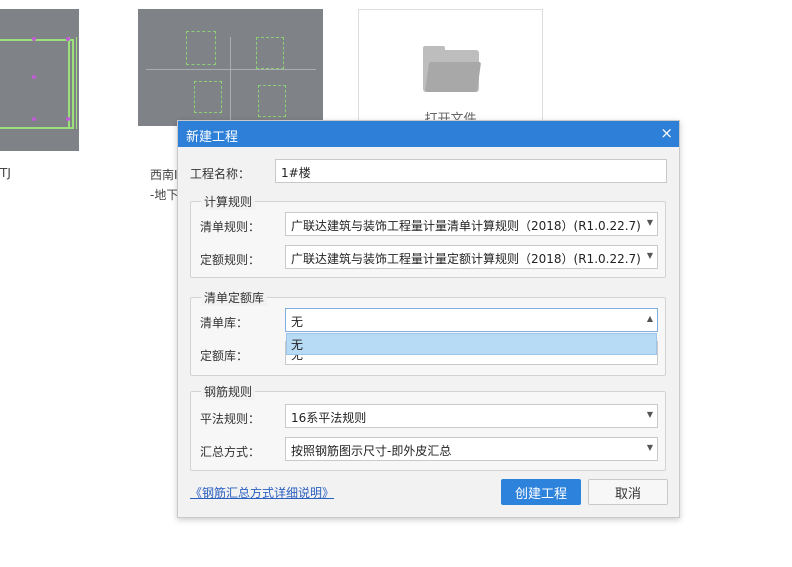  Describe the element at coordinates (329, 418) in the screenshot. I see `flat-rule-value: 16系平法规则` at that location.